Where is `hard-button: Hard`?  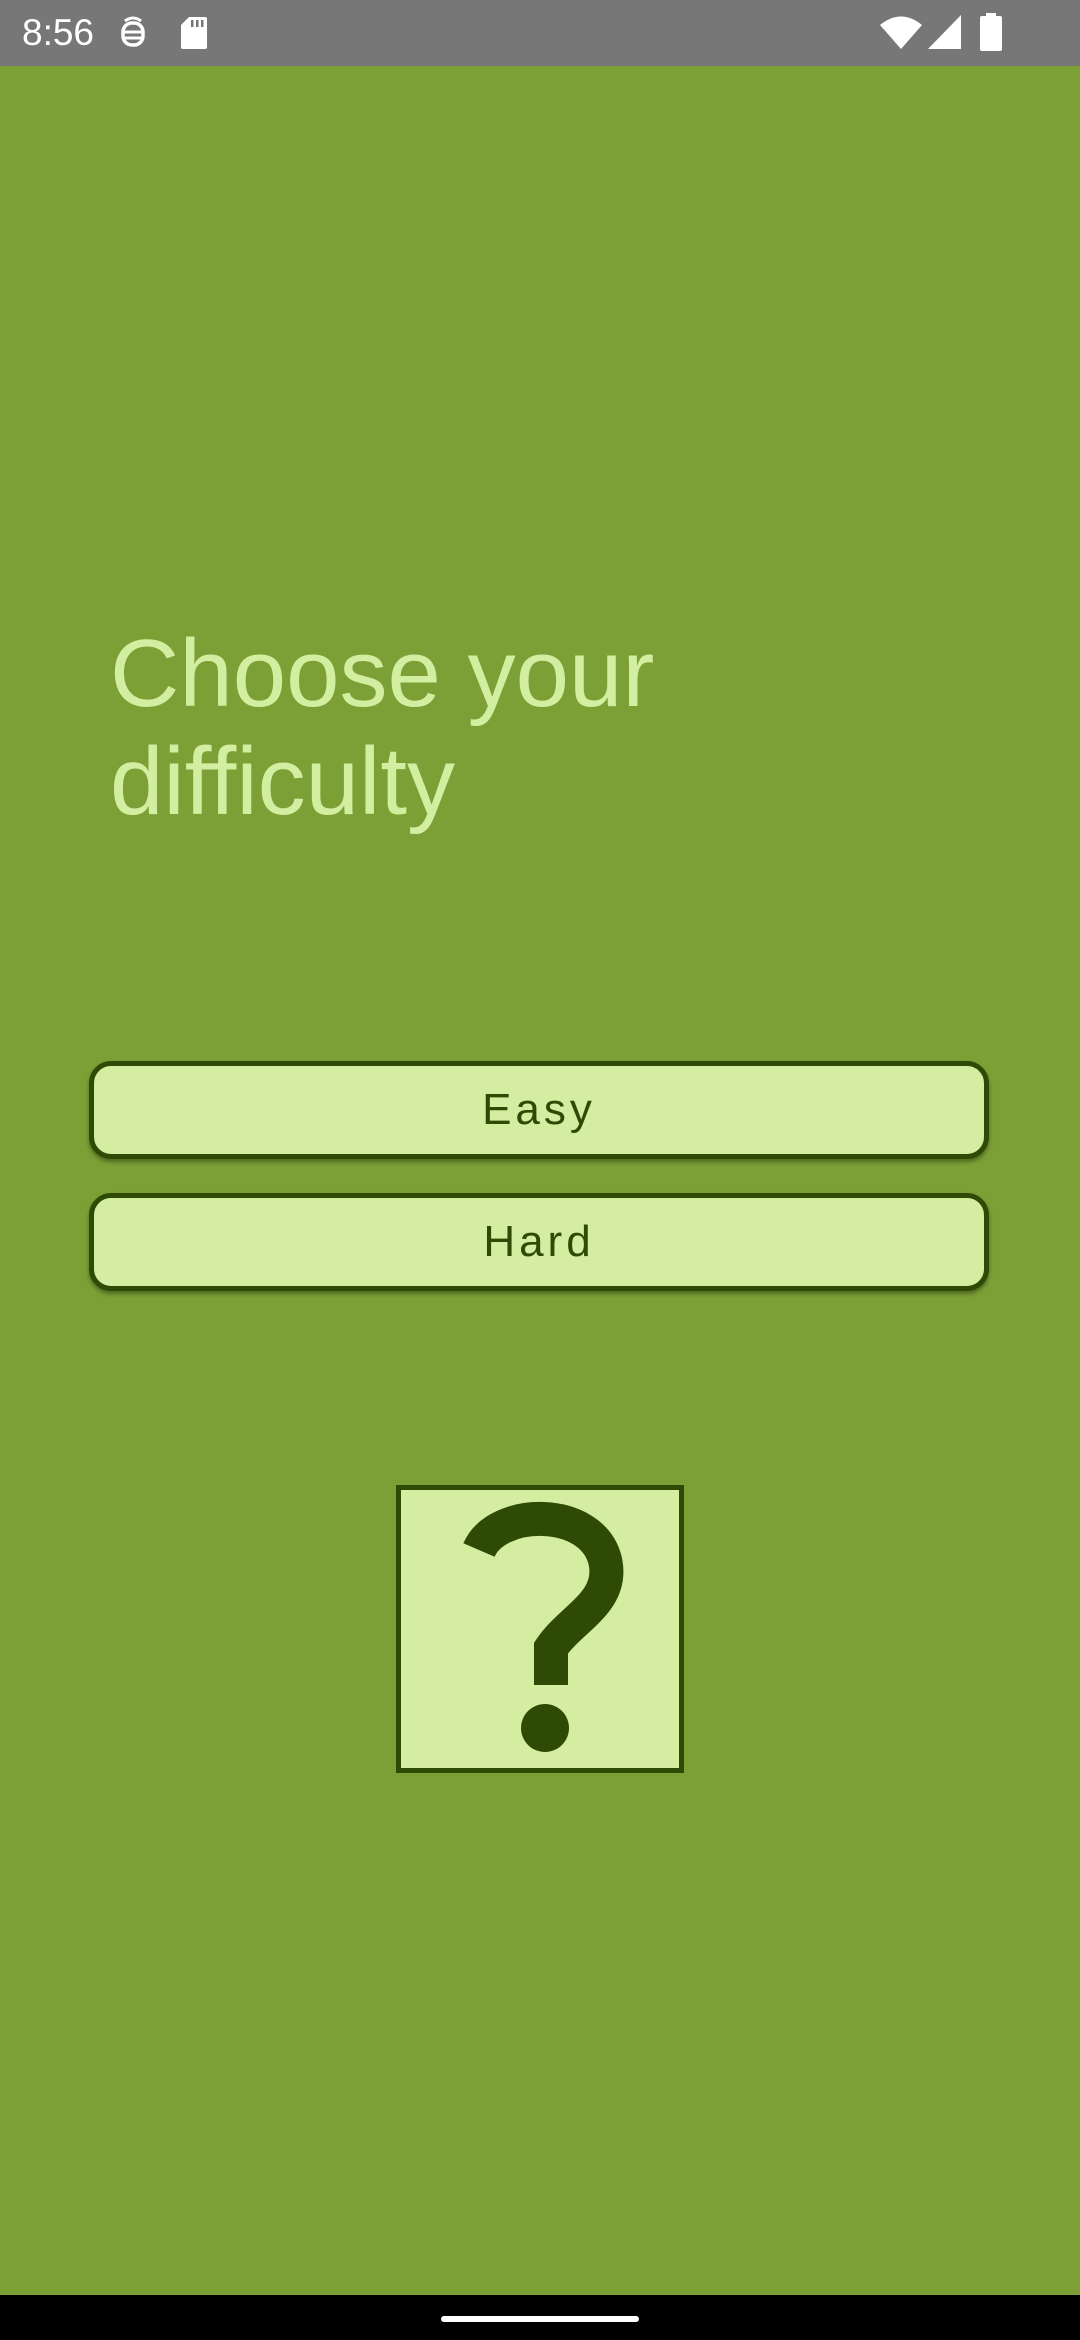 hard-button: Hard is located at coordinates (539, 1242).